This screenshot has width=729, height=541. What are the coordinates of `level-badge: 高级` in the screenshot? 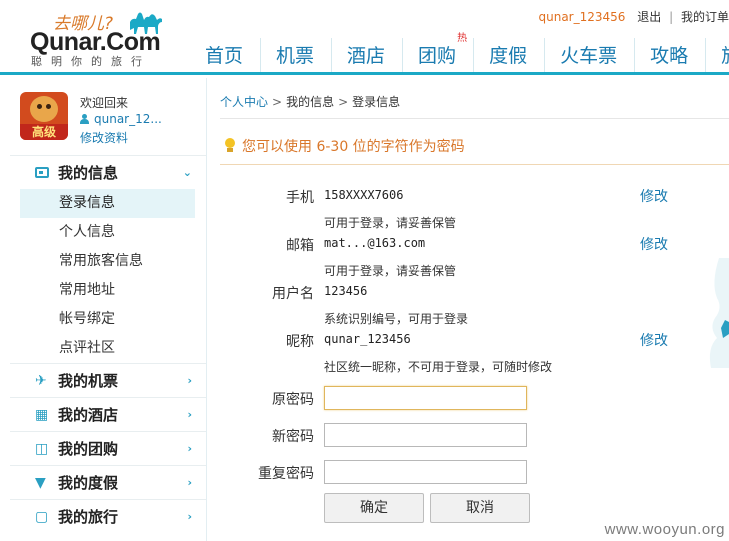 It's located at (44, 132).